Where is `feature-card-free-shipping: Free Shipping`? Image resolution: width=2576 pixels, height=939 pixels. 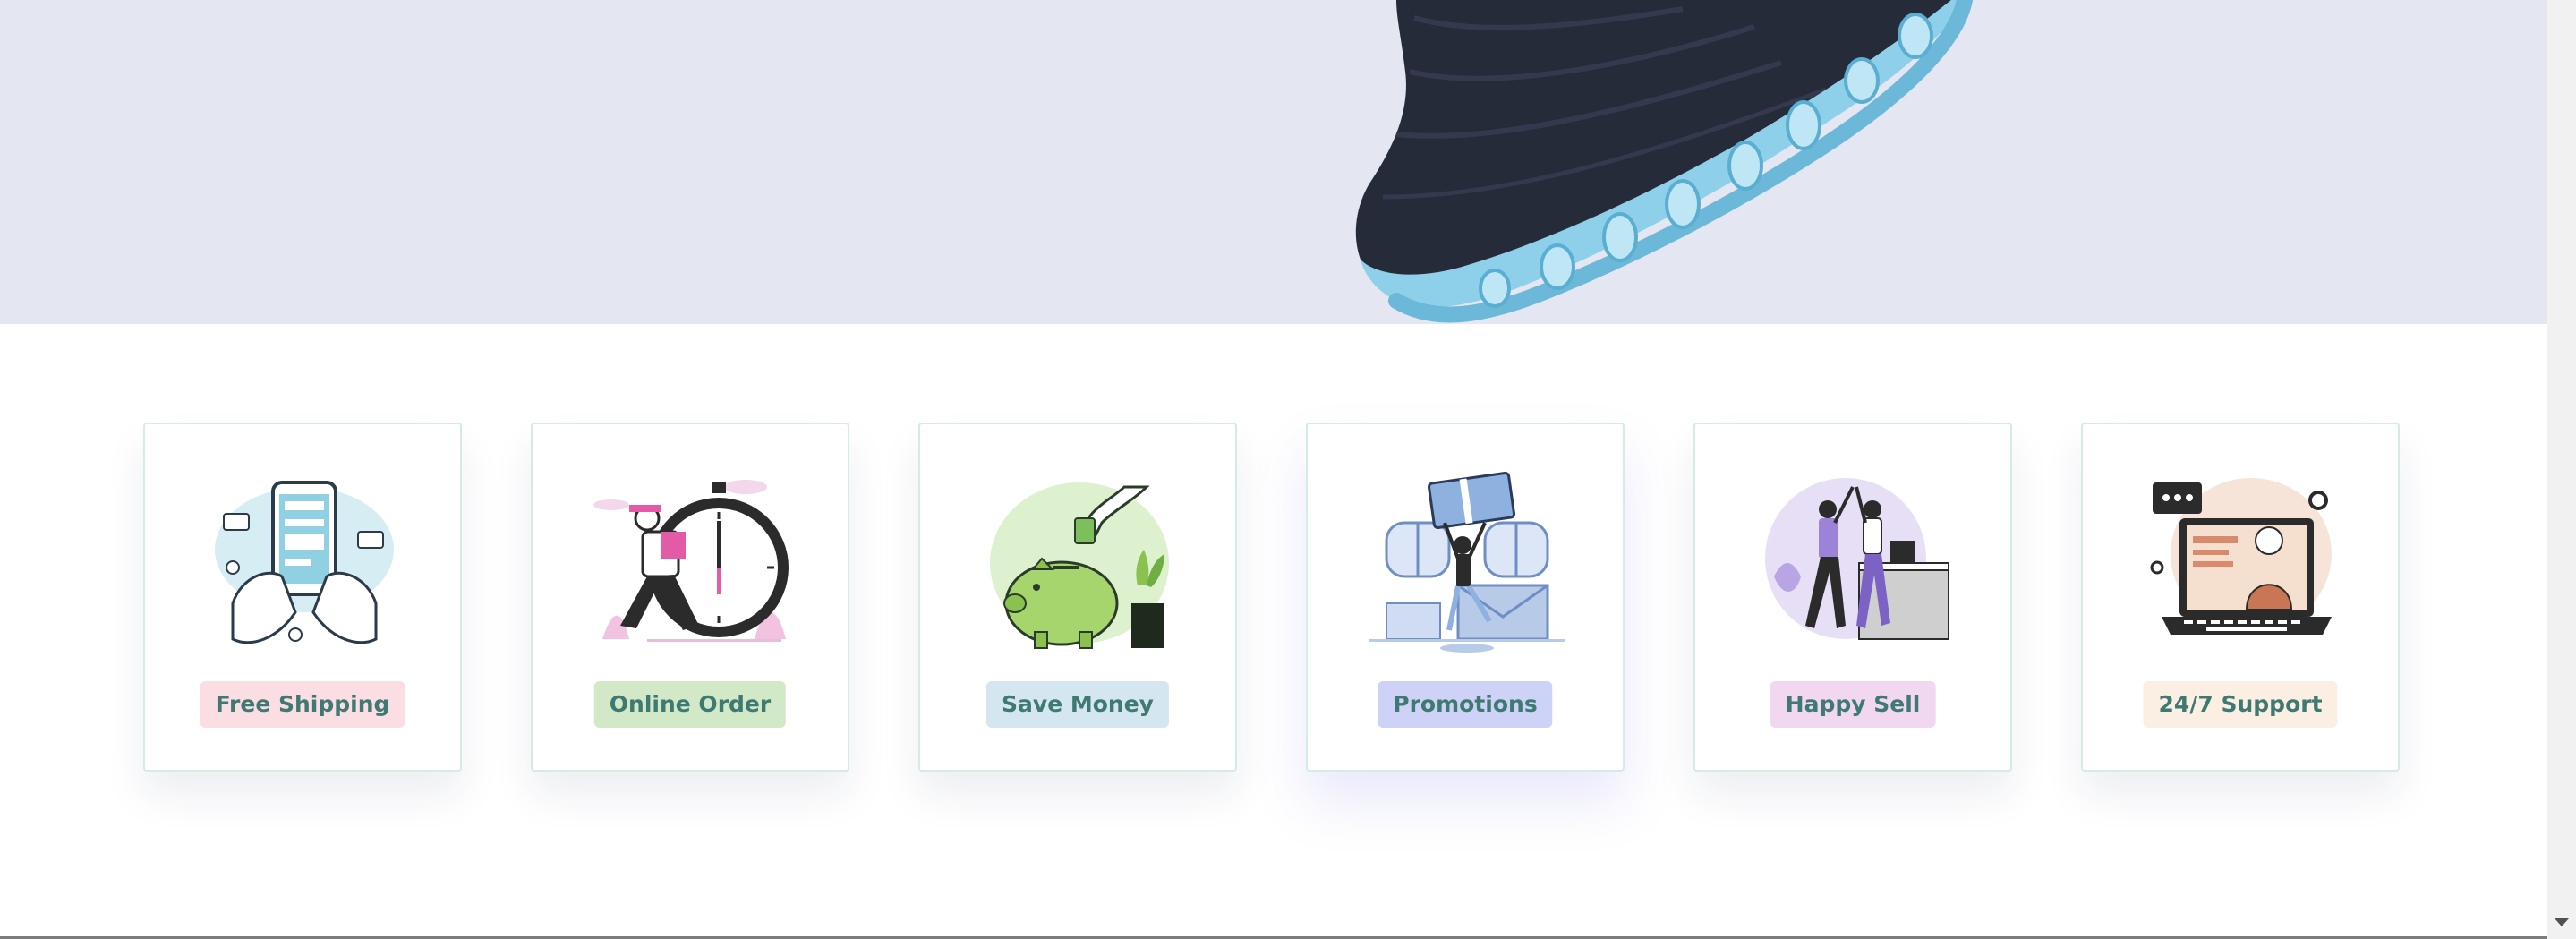
feature-card-free-shipping: Free Shipping is located at coordinates (302, 597).